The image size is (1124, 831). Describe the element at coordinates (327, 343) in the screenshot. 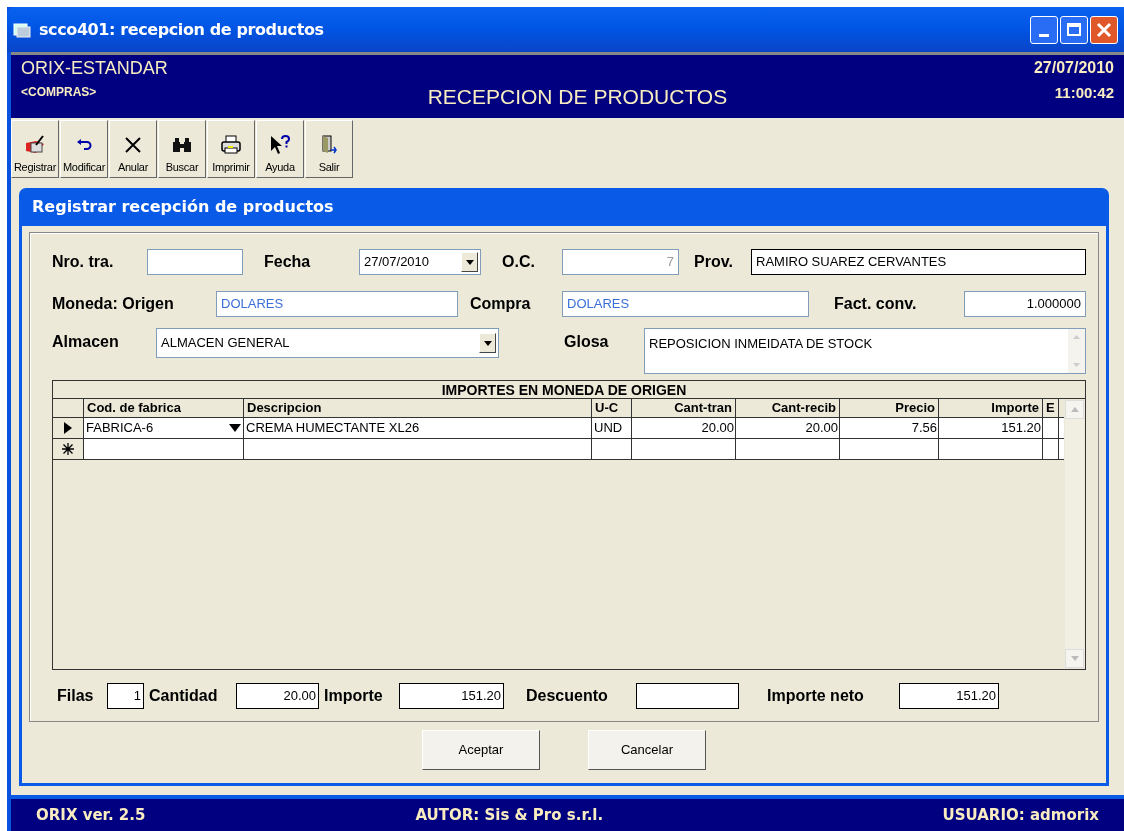

I see `dropdown-field: ALMACEN GENERAL` at that location.